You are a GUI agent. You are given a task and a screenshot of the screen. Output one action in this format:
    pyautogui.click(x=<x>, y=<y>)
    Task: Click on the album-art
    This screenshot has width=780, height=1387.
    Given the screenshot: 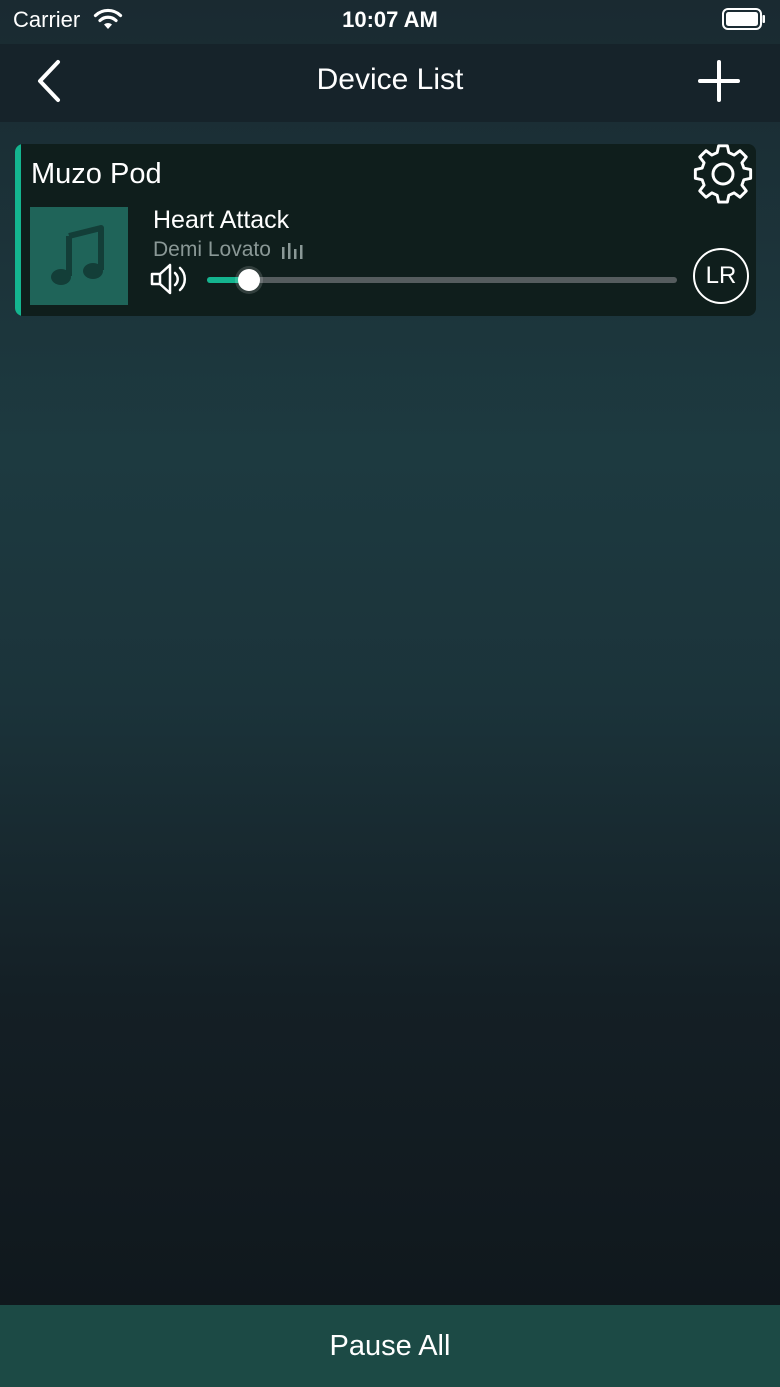 What is the action you would take?
    pyautogui.click(x=79, y=256)
    